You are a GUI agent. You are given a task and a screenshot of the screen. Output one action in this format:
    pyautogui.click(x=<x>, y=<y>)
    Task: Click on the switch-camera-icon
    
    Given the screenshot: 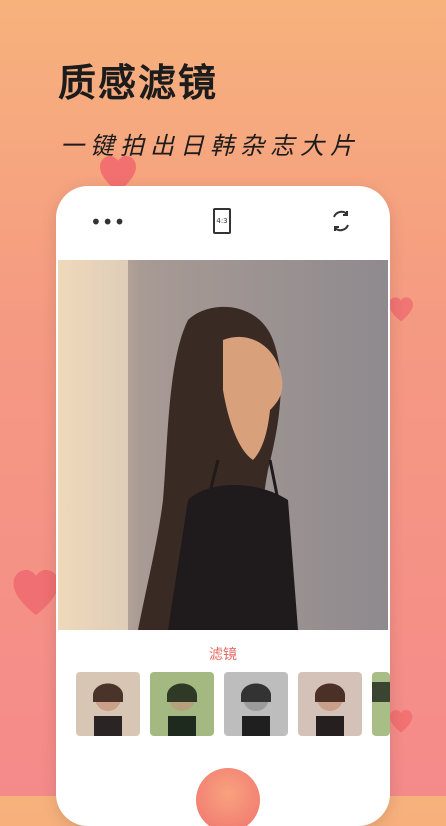 What is the action you would take?
    pyautogui.click(x=341, y=221)
    